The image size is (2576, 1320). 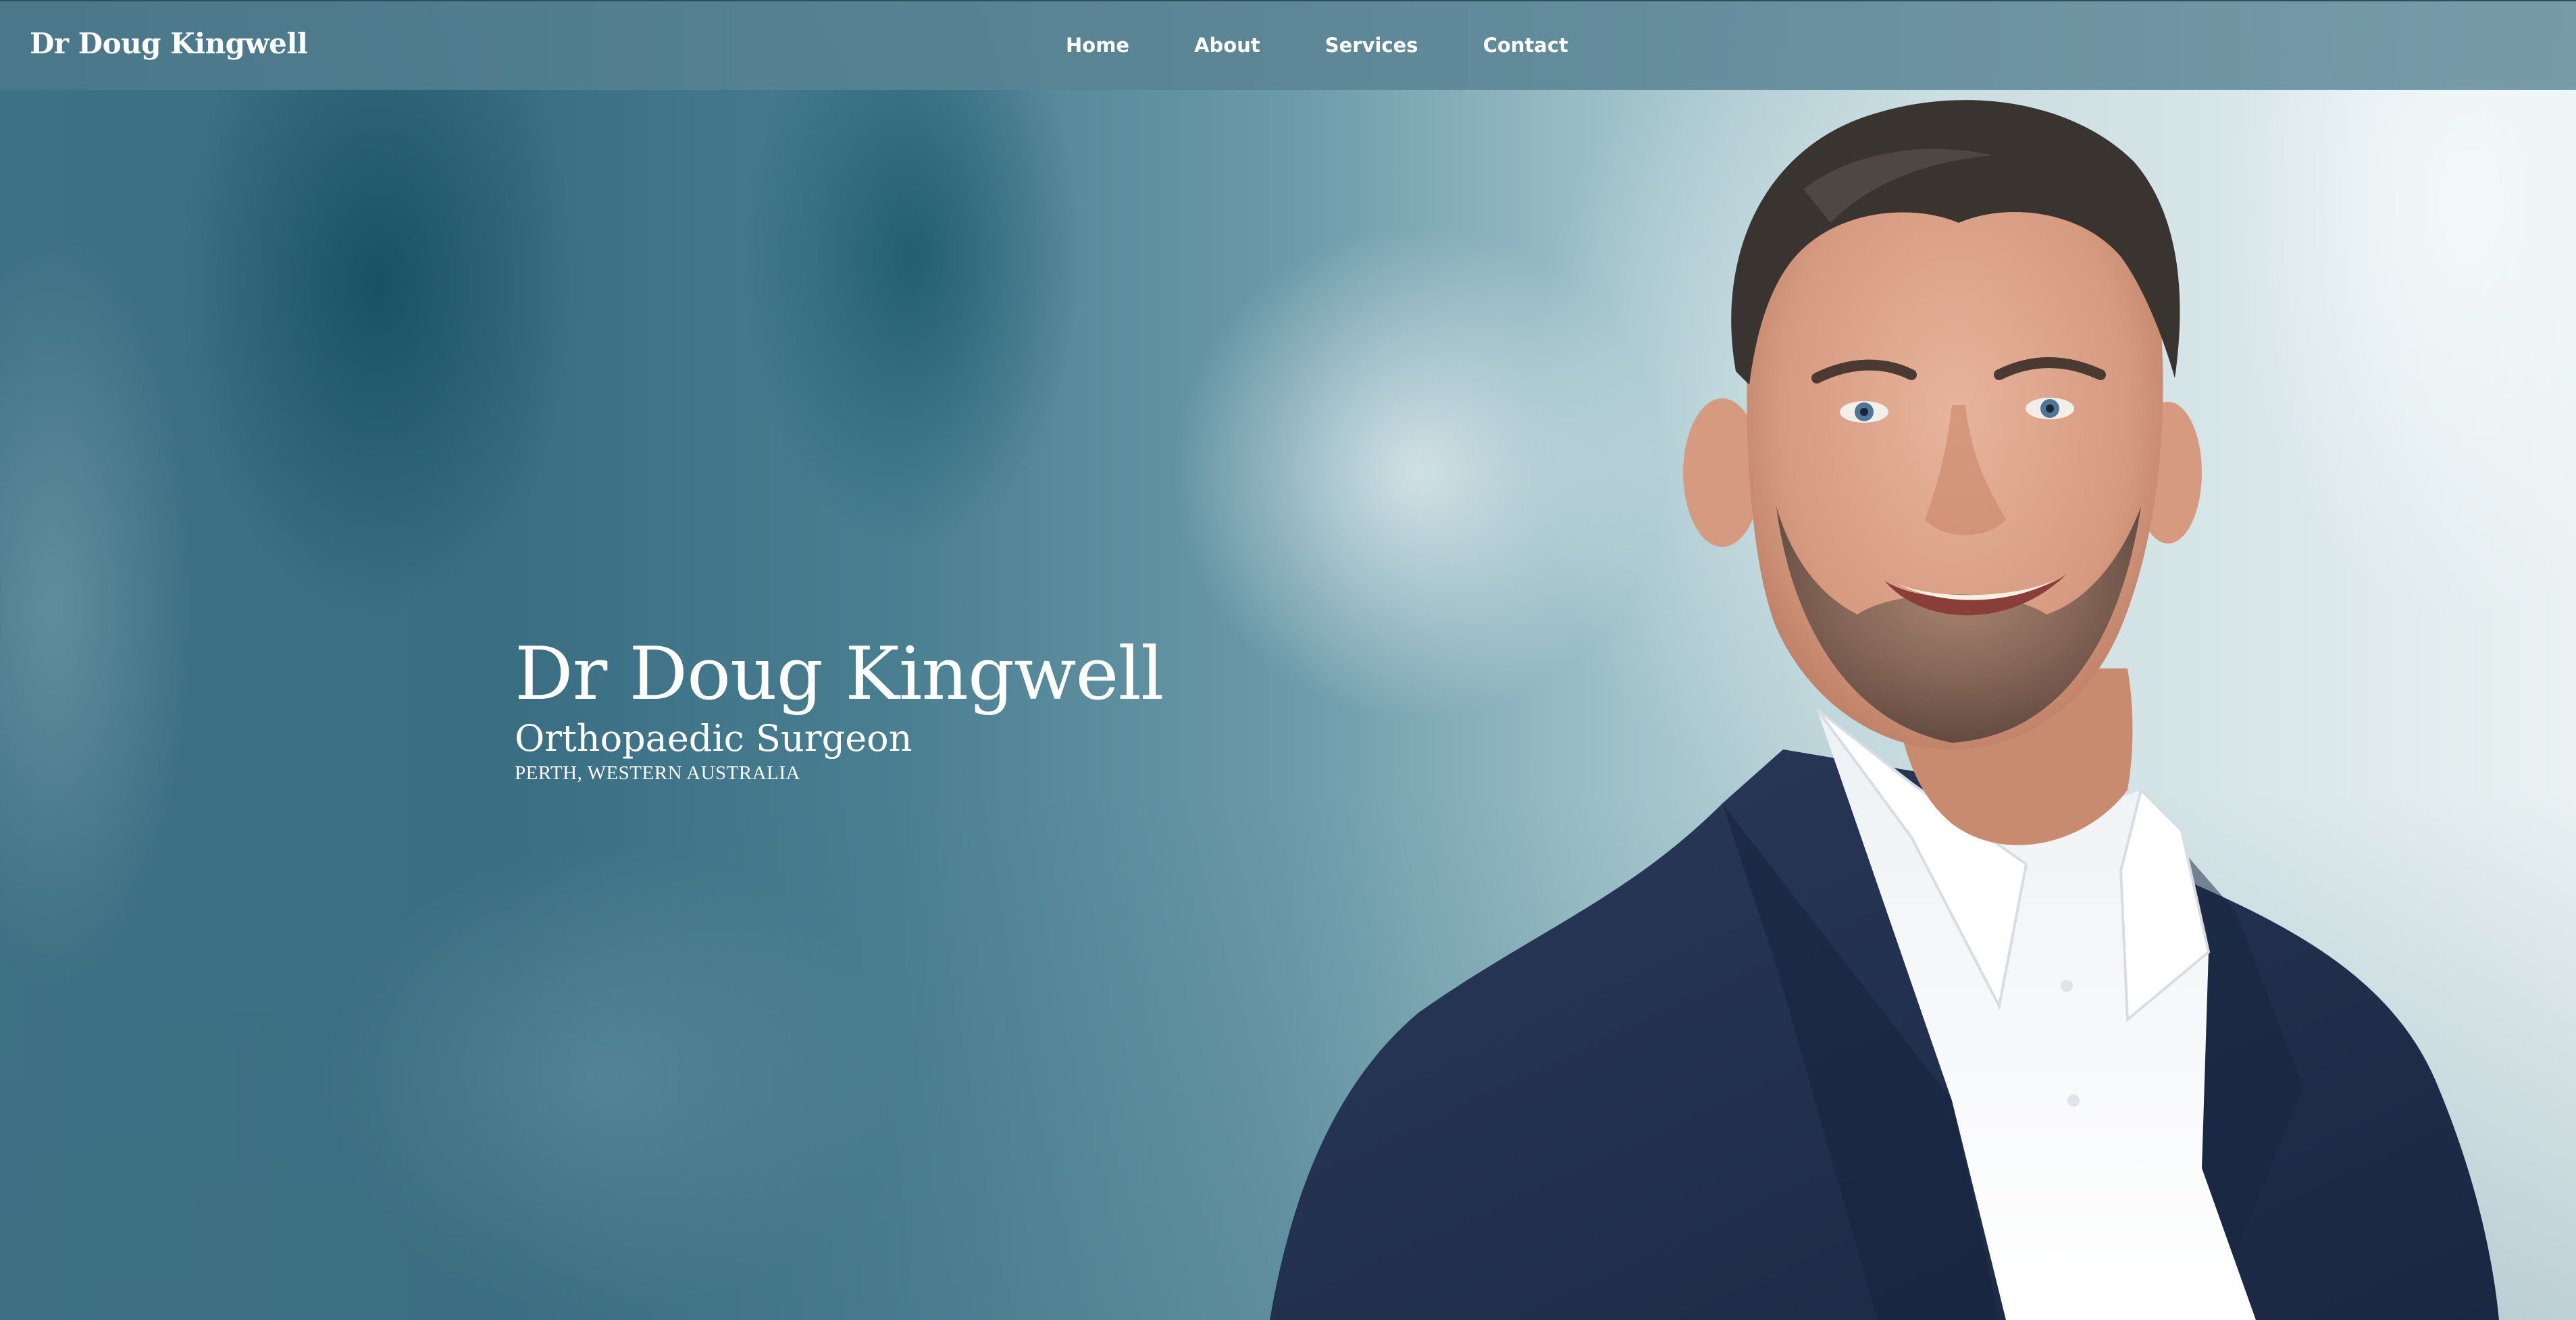 What do you see at coordinates (1525, 45) in the screenshot?
I see `nav-link-contact: Contact` at bounding box center [1525, 45].